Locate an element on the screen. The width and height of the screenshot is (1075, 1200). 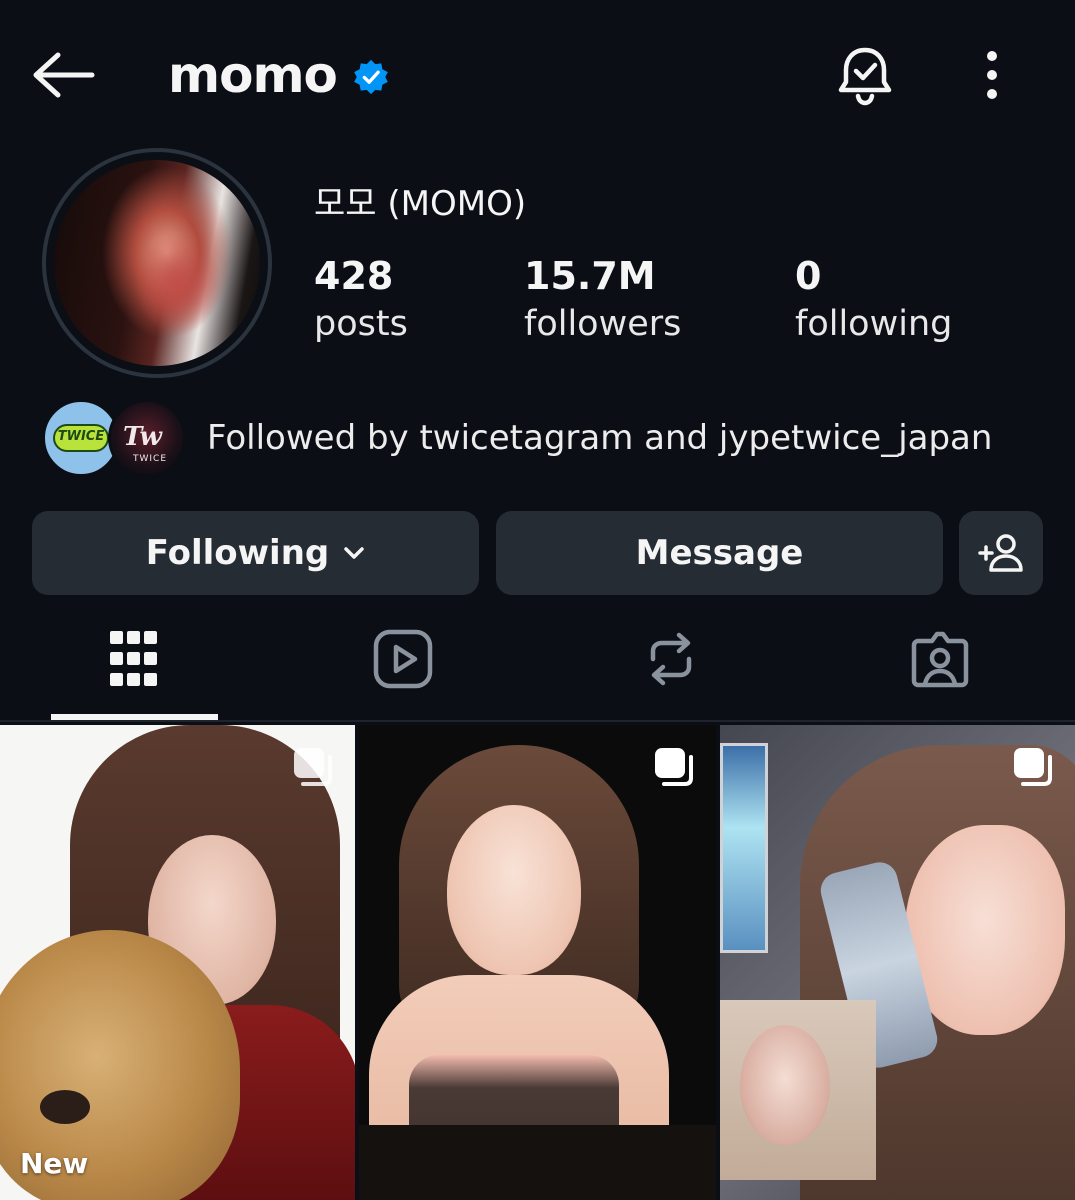
mutual-avatar: Tw TWICE is located at coordinates (147, 438).